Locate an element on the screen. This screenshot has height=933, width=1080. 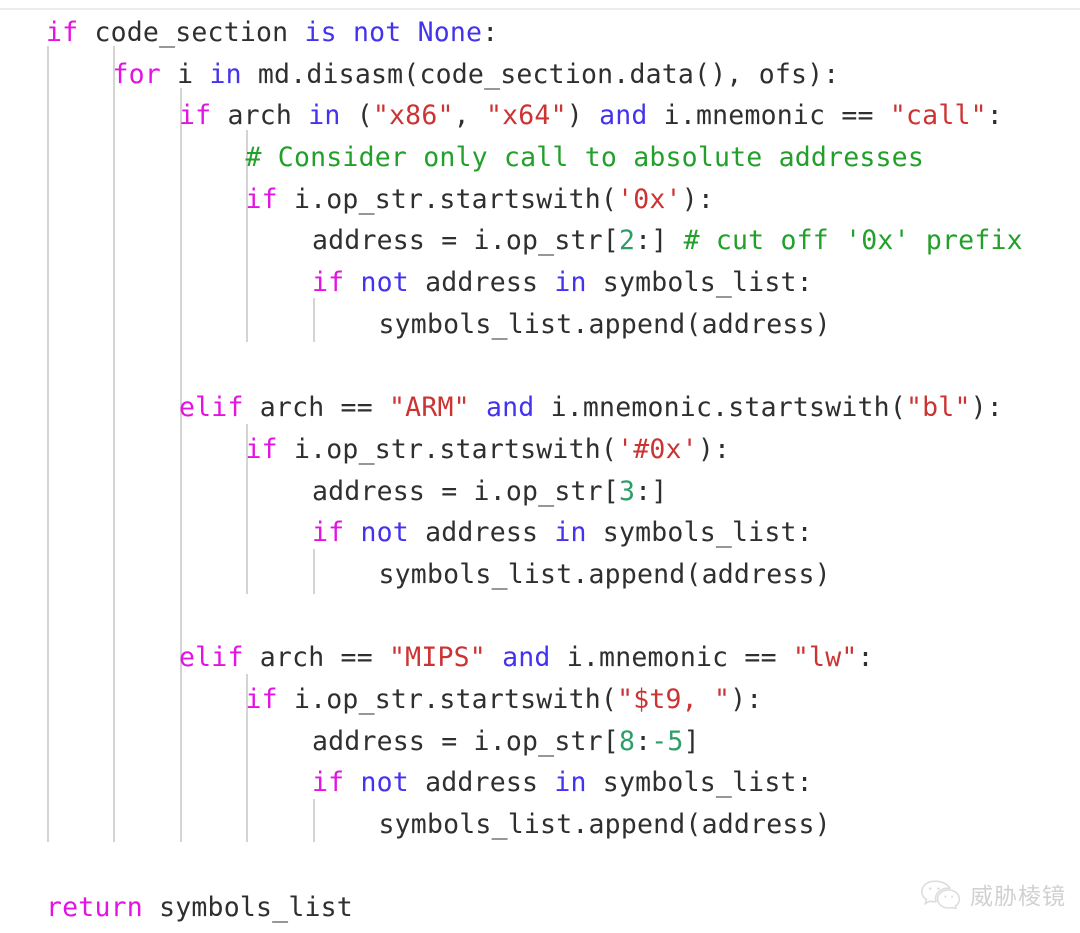
code-token-str: "$t9, " is located at coordinates (674, 699).